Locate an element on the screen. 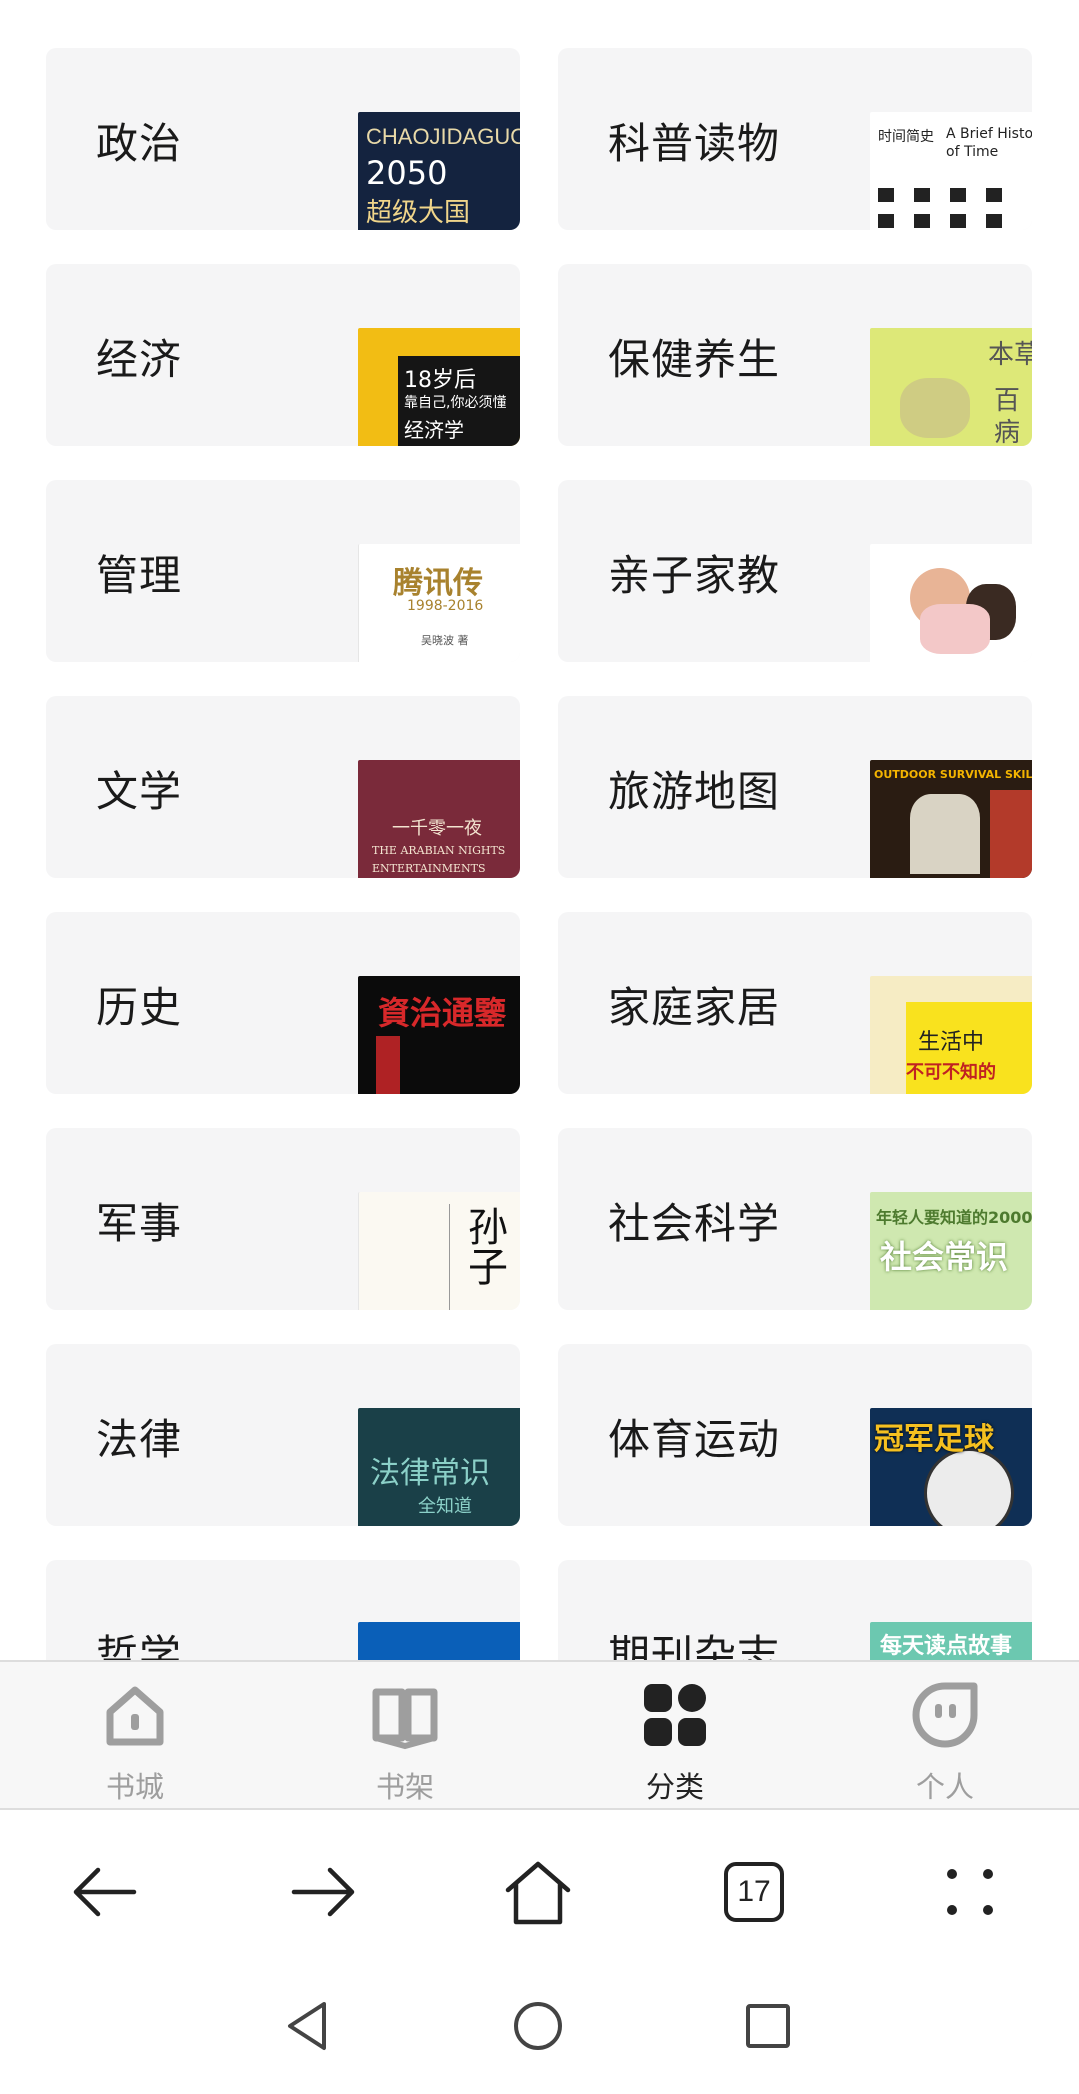  category-icon is located at coordinates (675, 1715).